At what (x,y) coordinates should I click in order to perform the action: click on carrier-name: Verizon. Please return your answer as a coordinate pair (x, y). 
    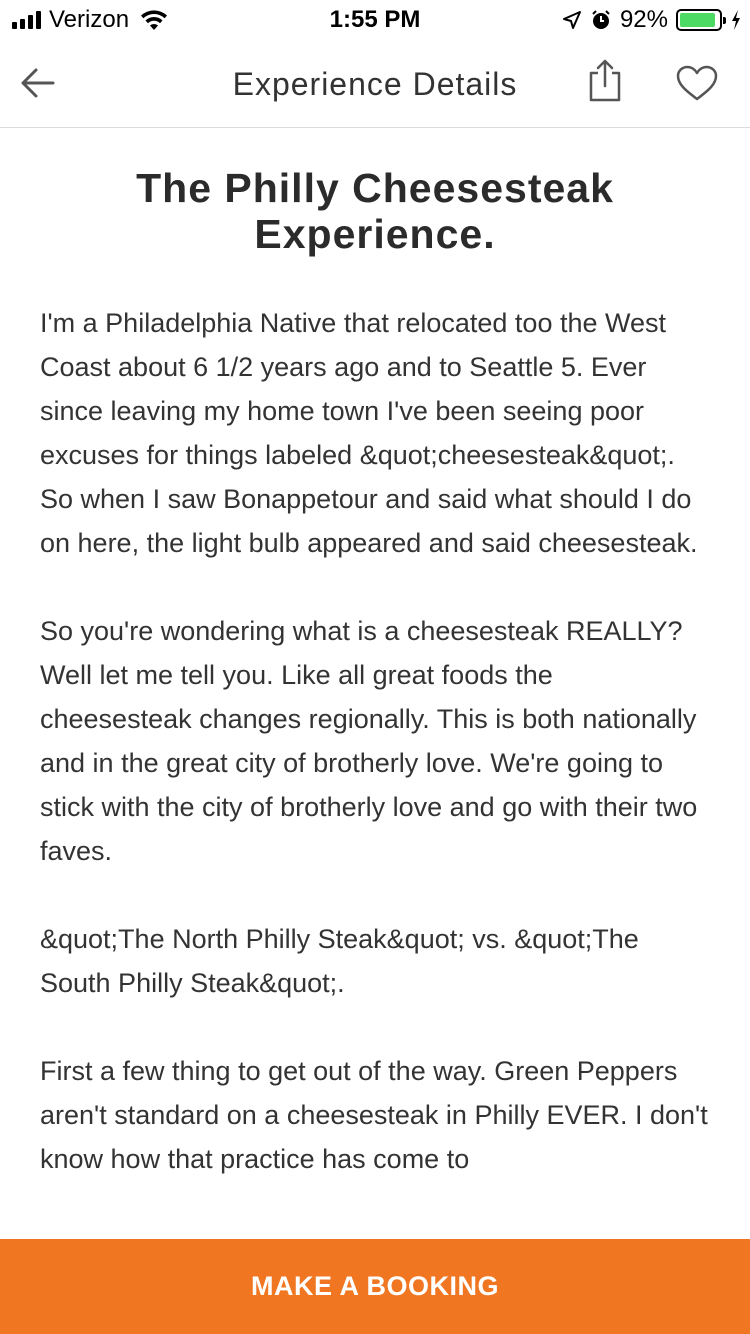
    Looking at the image, I should click on (89, 19).